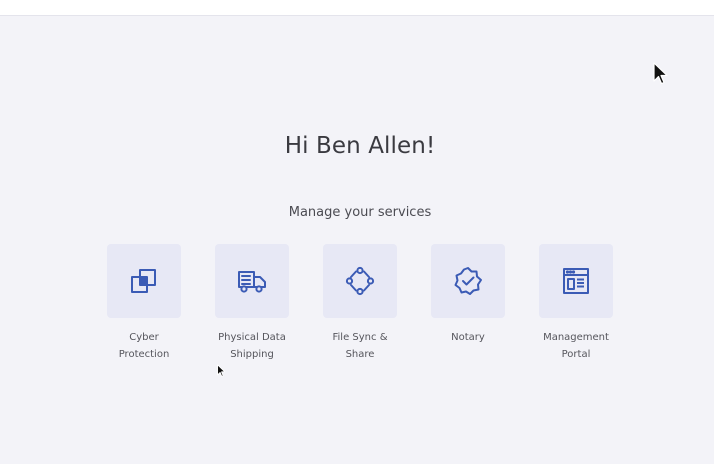 Image resolution: width=714 pixels, height=464 pixels. I want to click on notary-badge-icon, so click(468, 281).